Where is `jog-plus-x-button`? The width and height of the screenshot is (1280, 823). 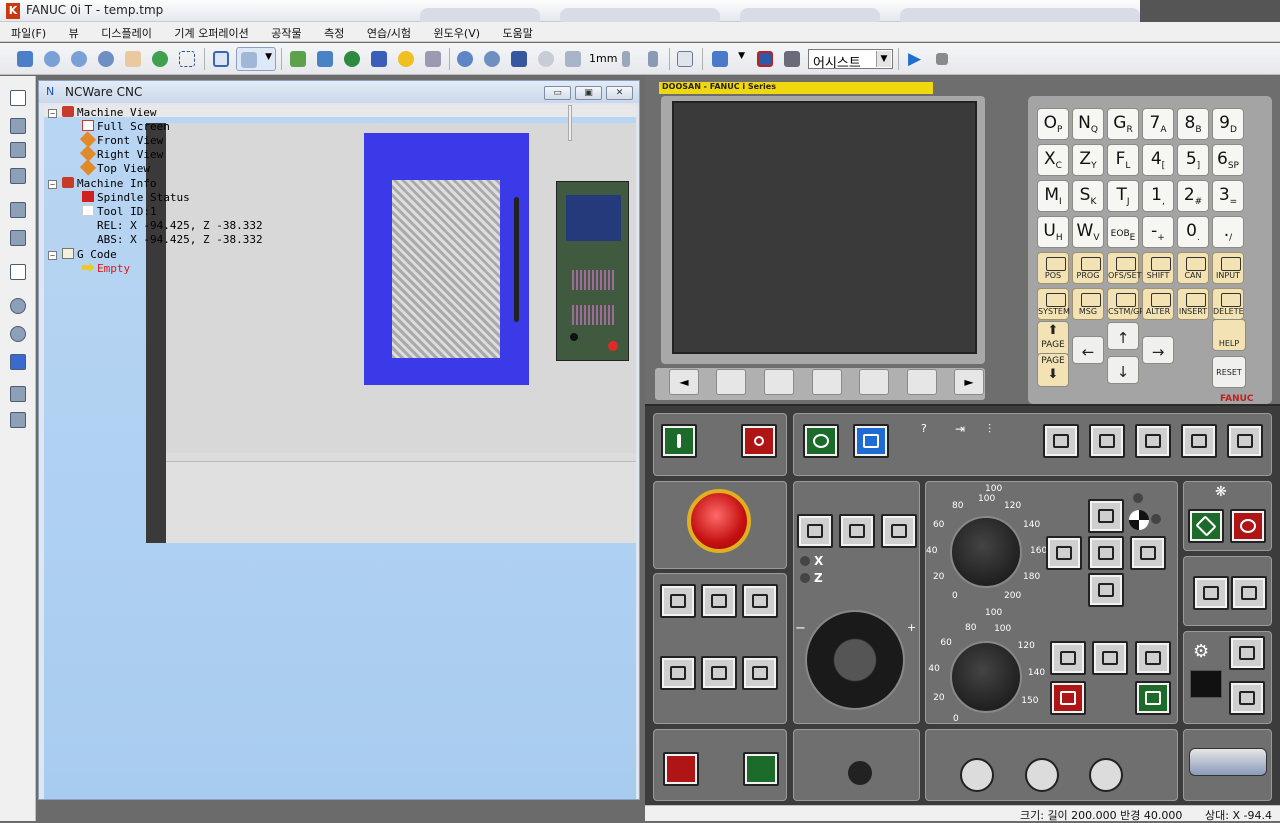
jog-plus-x-button is located at coordinates (1106, 516).